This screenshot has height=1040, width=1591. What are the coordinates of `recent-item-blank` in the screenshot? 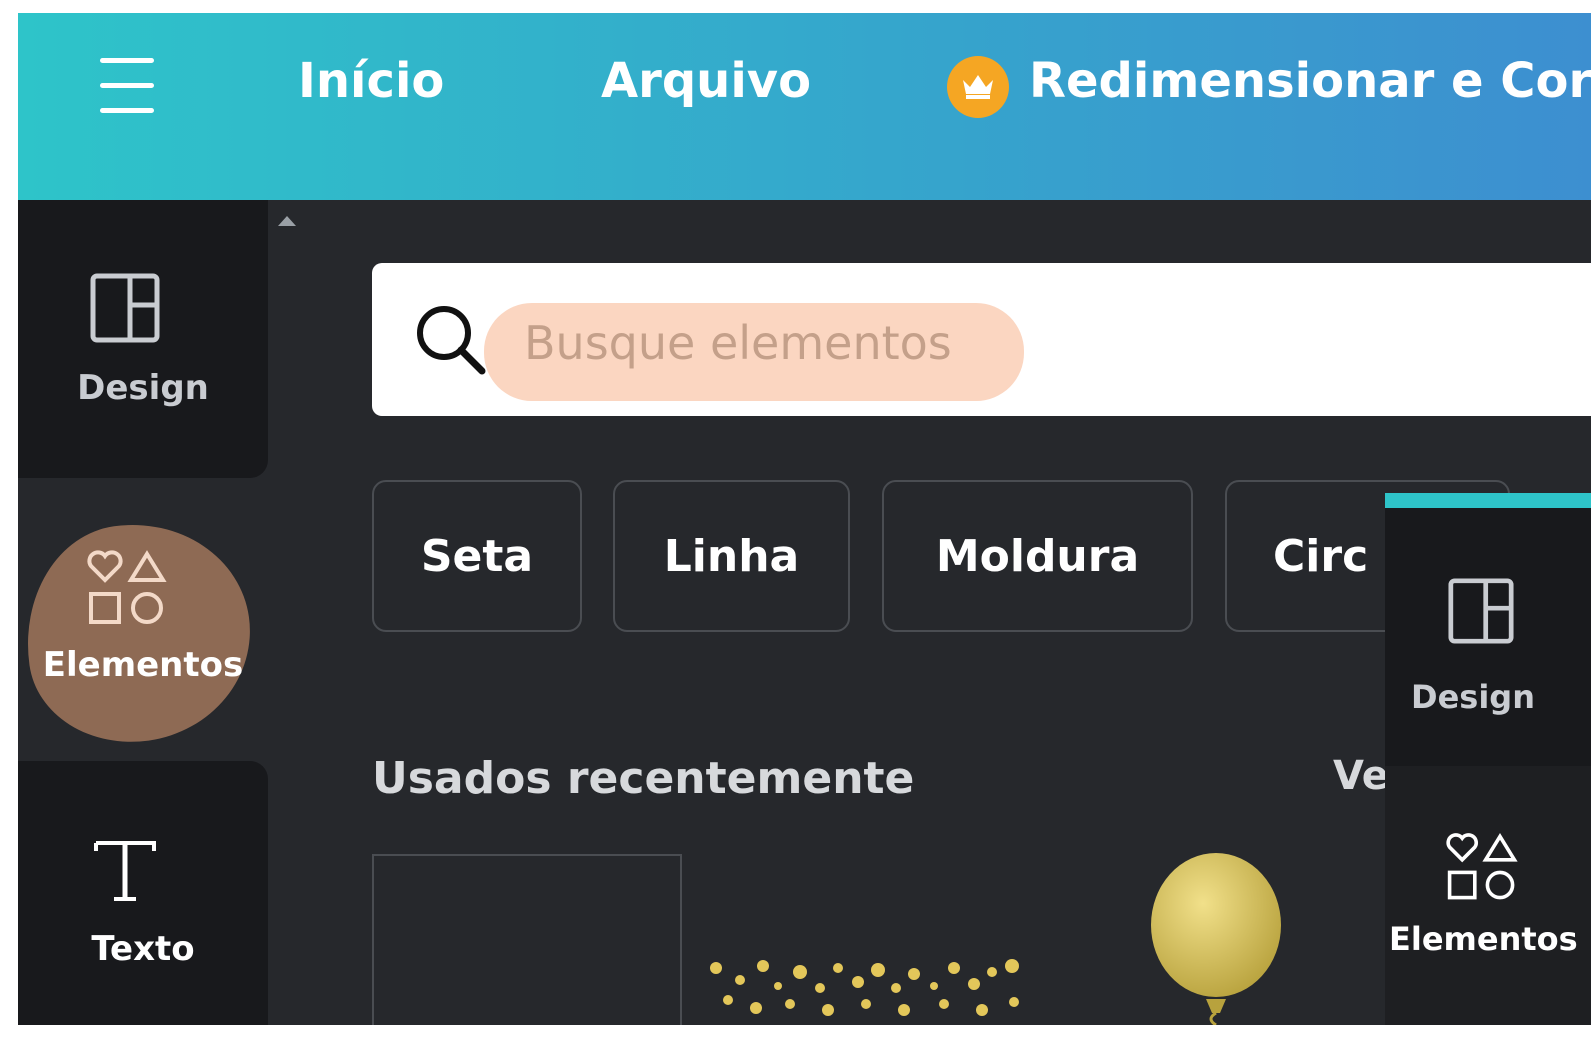 It's located at (527, 939).